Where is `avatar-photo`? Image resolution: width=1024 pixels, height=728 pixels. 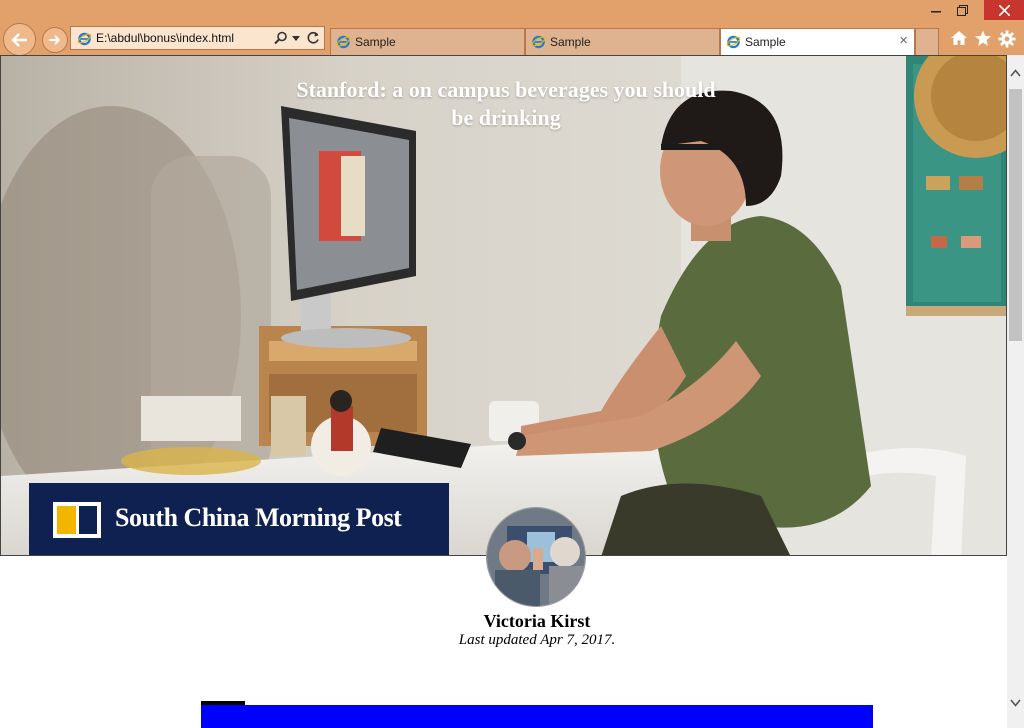
avatar-photo is located at coordinates (536, 557).